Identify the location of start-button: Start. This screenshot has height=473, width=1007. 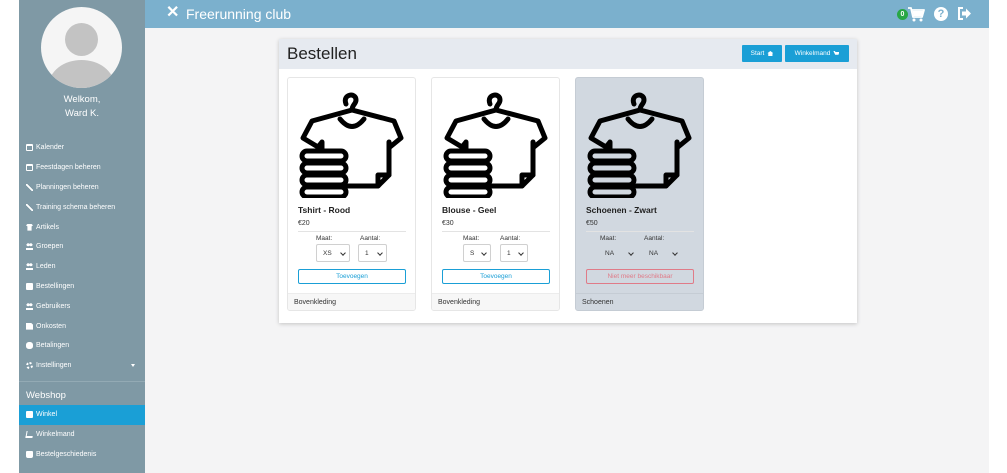
(762, 53).